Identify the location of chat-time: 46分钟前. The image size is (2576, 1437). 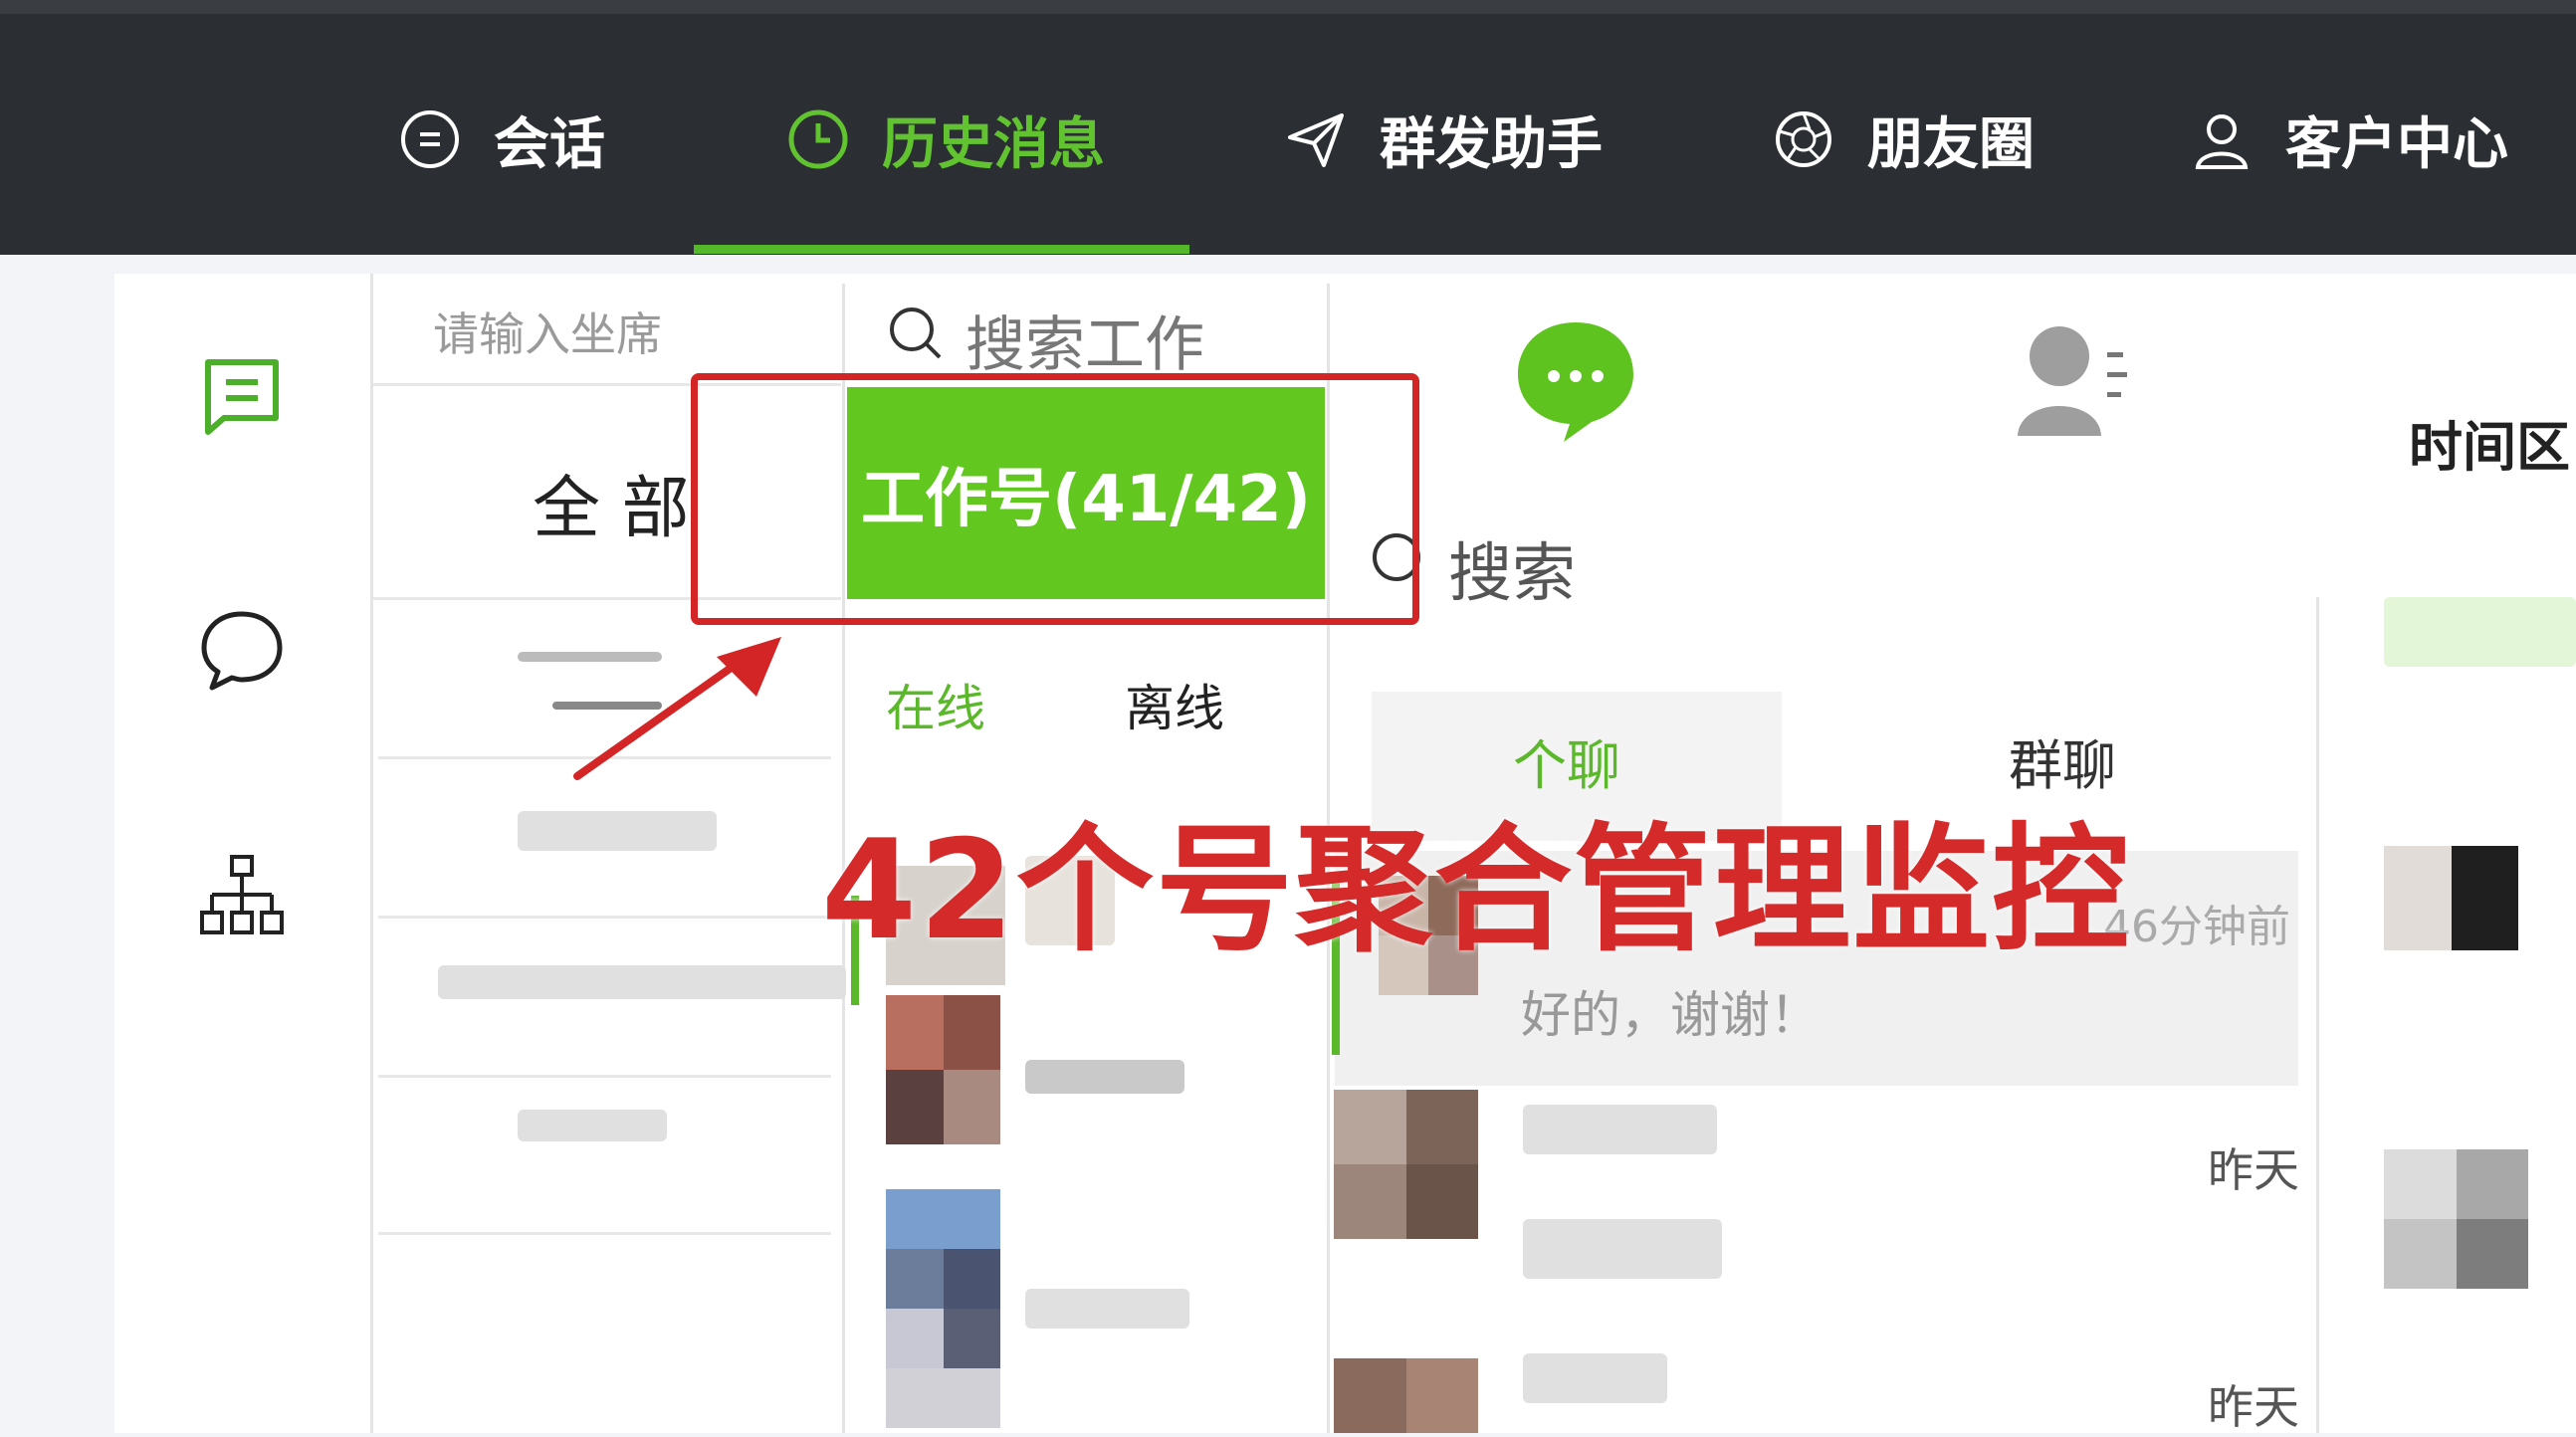
(2196, 927).